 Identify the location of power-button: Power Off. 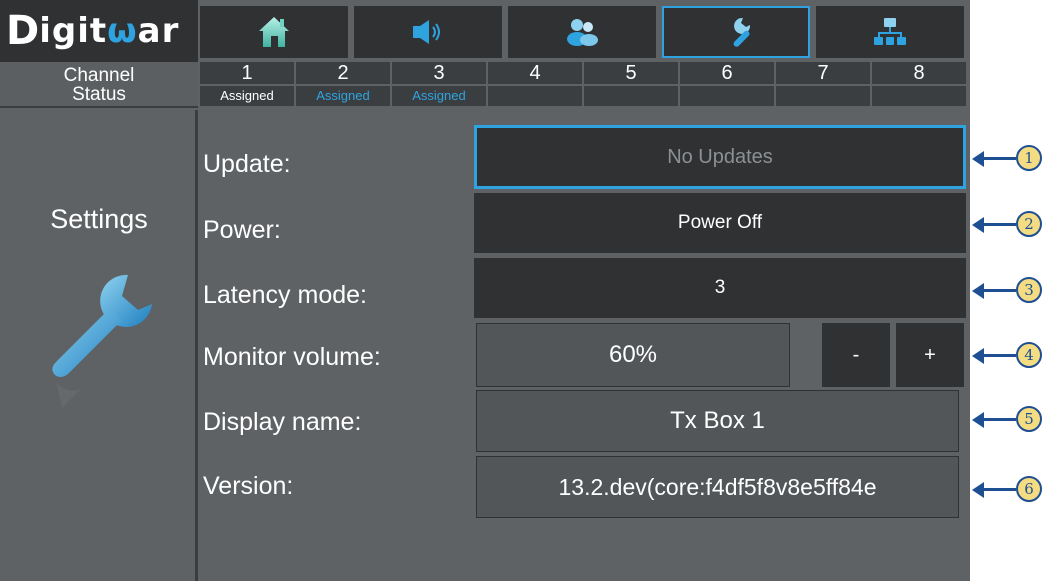
(720, 223).